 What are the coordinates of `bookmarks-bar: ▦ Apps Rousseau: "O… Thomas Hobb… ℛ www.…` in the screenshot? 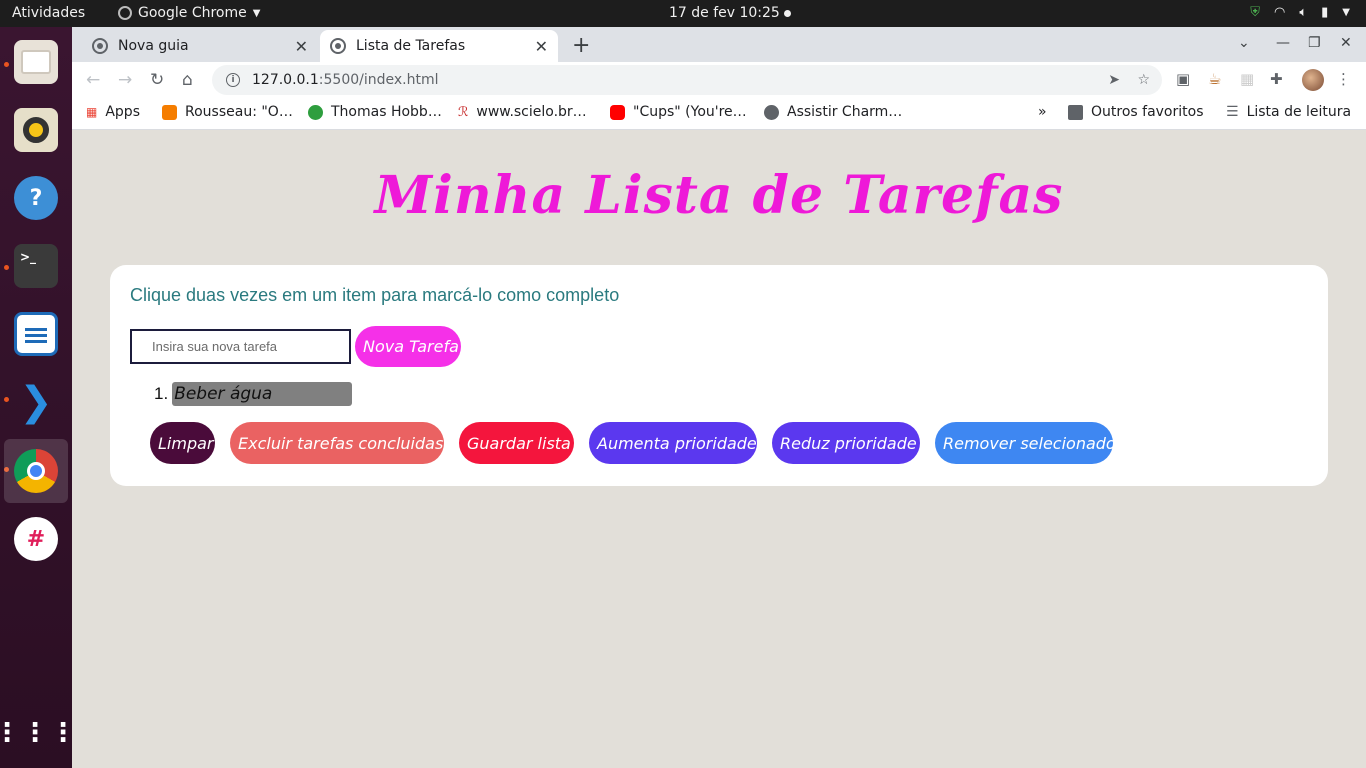 It's located at (719, 114).